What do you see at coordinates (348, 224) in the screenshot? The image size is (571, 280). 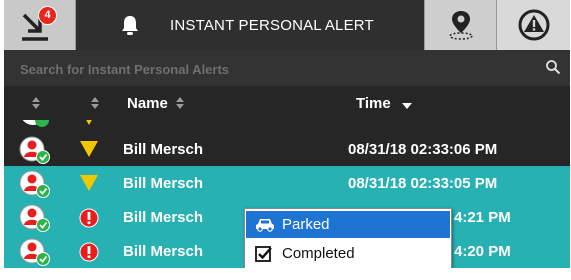 I see `menu-item-parked: Parked` at bounding box center [348, 224].